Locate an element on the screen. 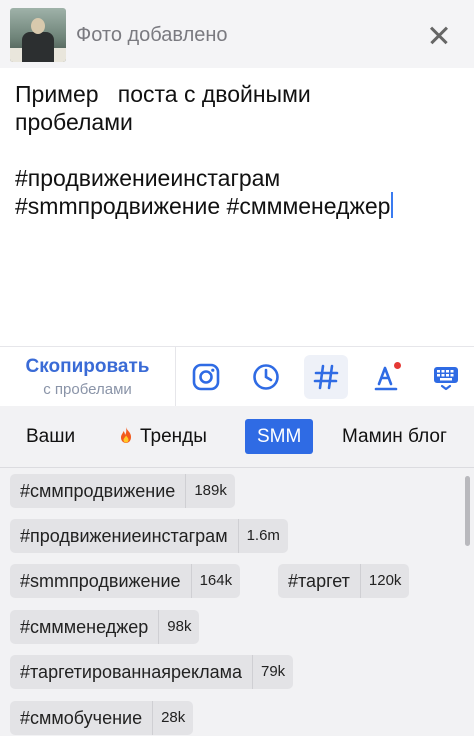  notification-dot is located at coordinates (397, 365).